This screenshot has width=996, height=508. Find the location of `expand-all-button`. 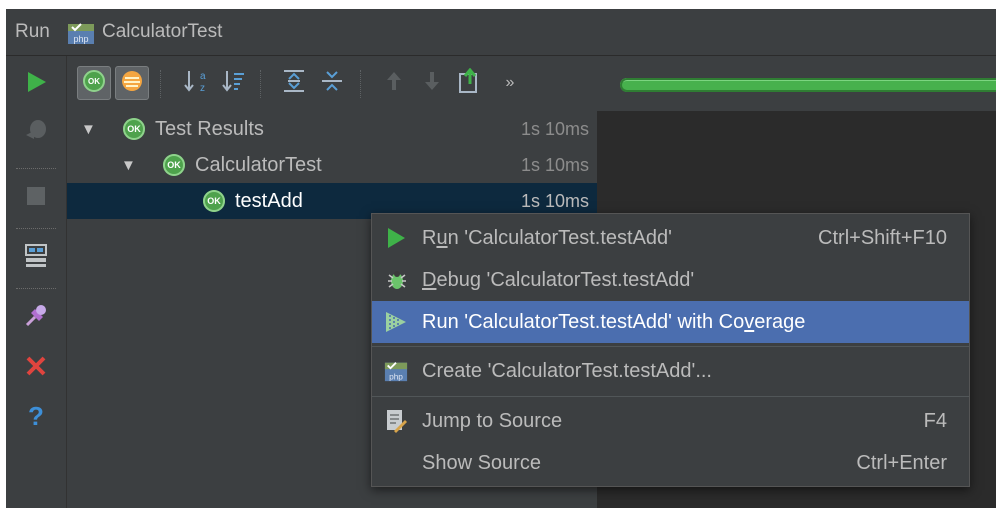

expand-all-button is located at coordinates (294, 83).